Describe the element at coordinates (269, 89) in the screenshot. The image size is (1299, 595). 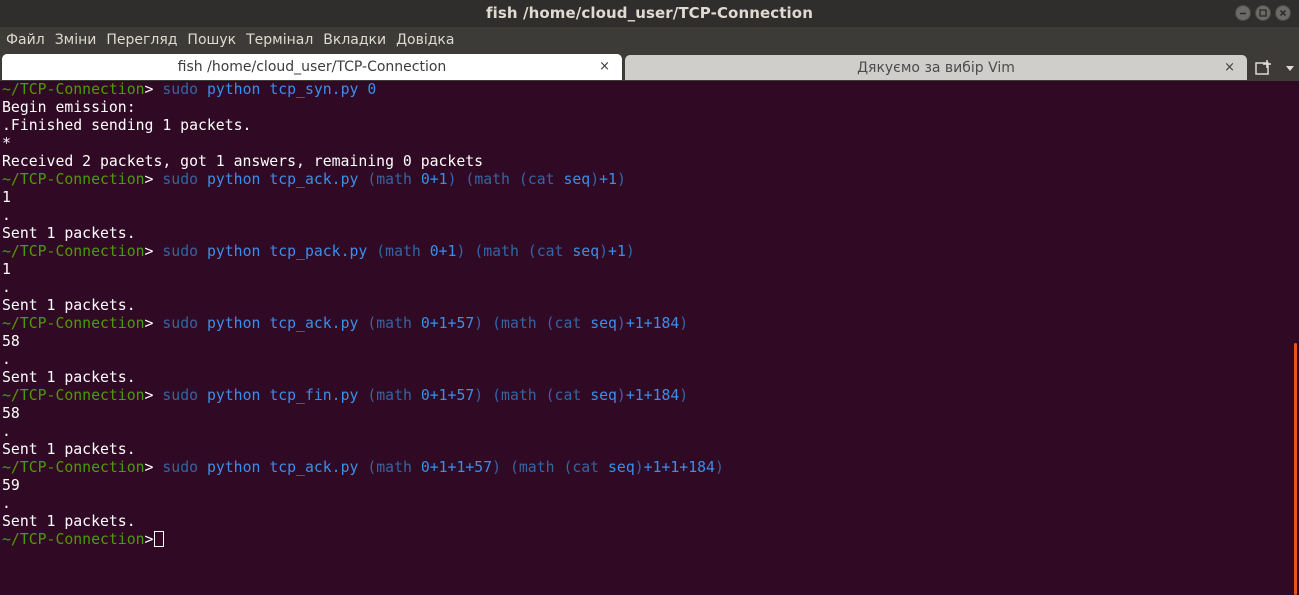
I see `command-text: sudo python tcp_syn.py 0` at that location.